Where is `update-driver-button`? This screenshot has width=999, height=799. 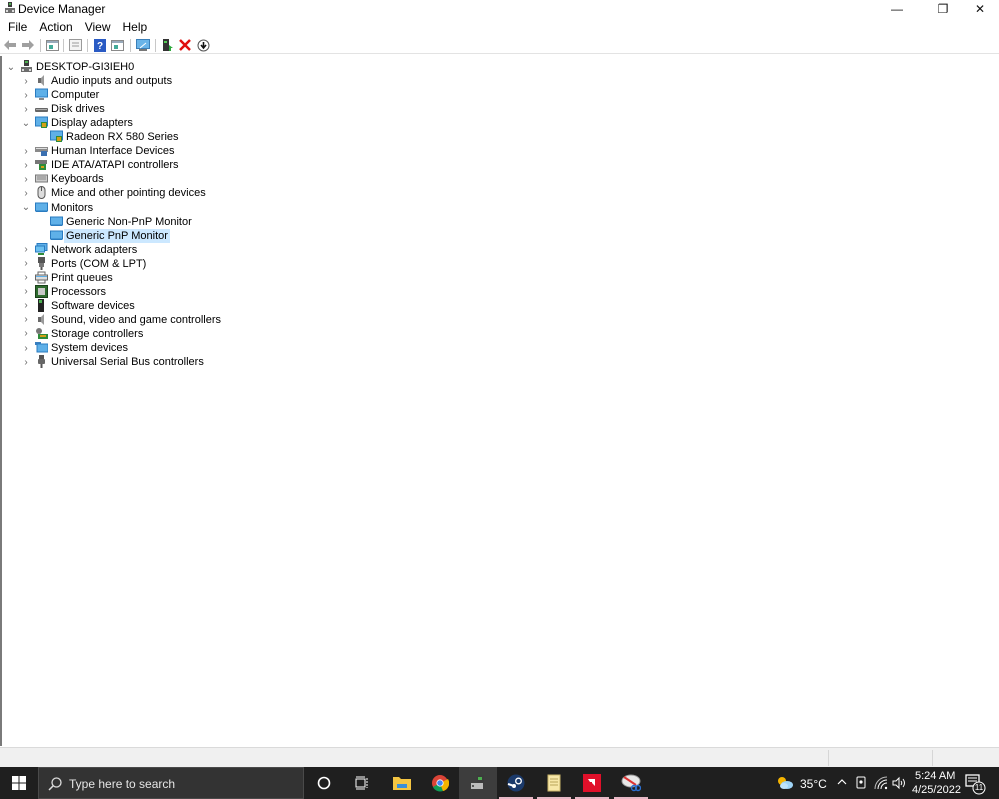
update-driver-button is located at coordinates (168, 45).